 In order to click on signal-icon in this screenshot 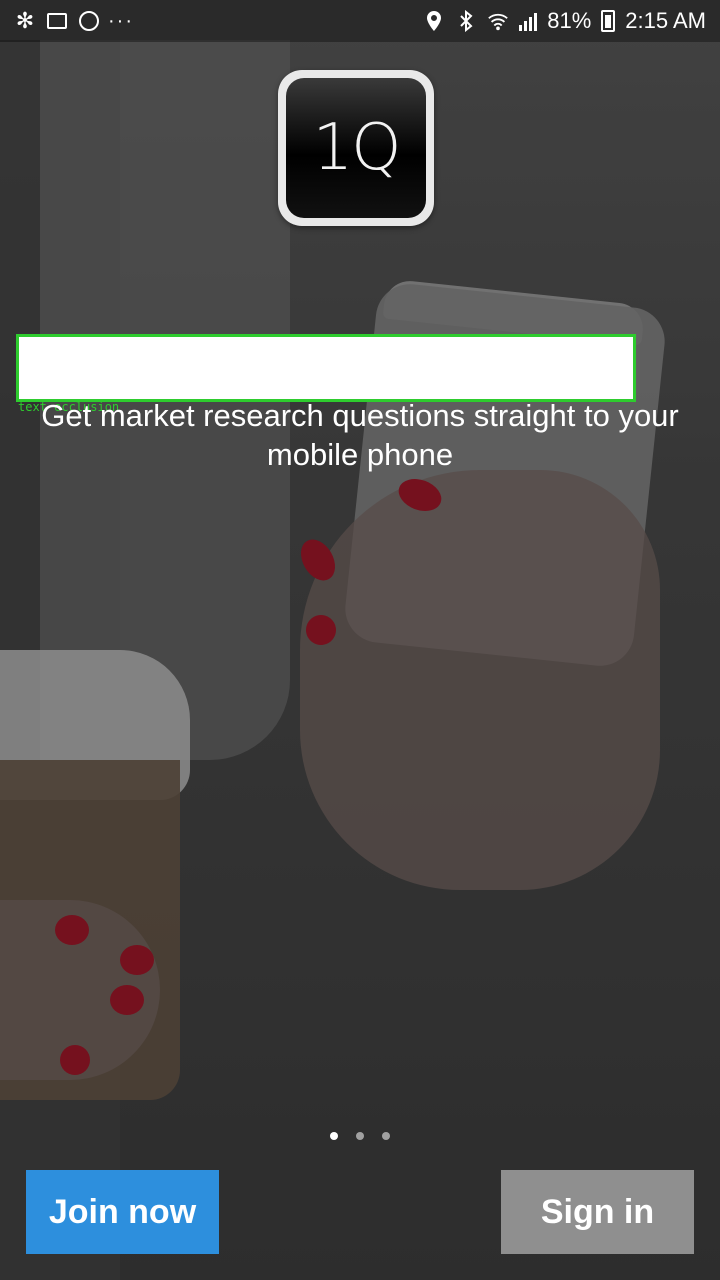, I will do `click(528, 21)`.